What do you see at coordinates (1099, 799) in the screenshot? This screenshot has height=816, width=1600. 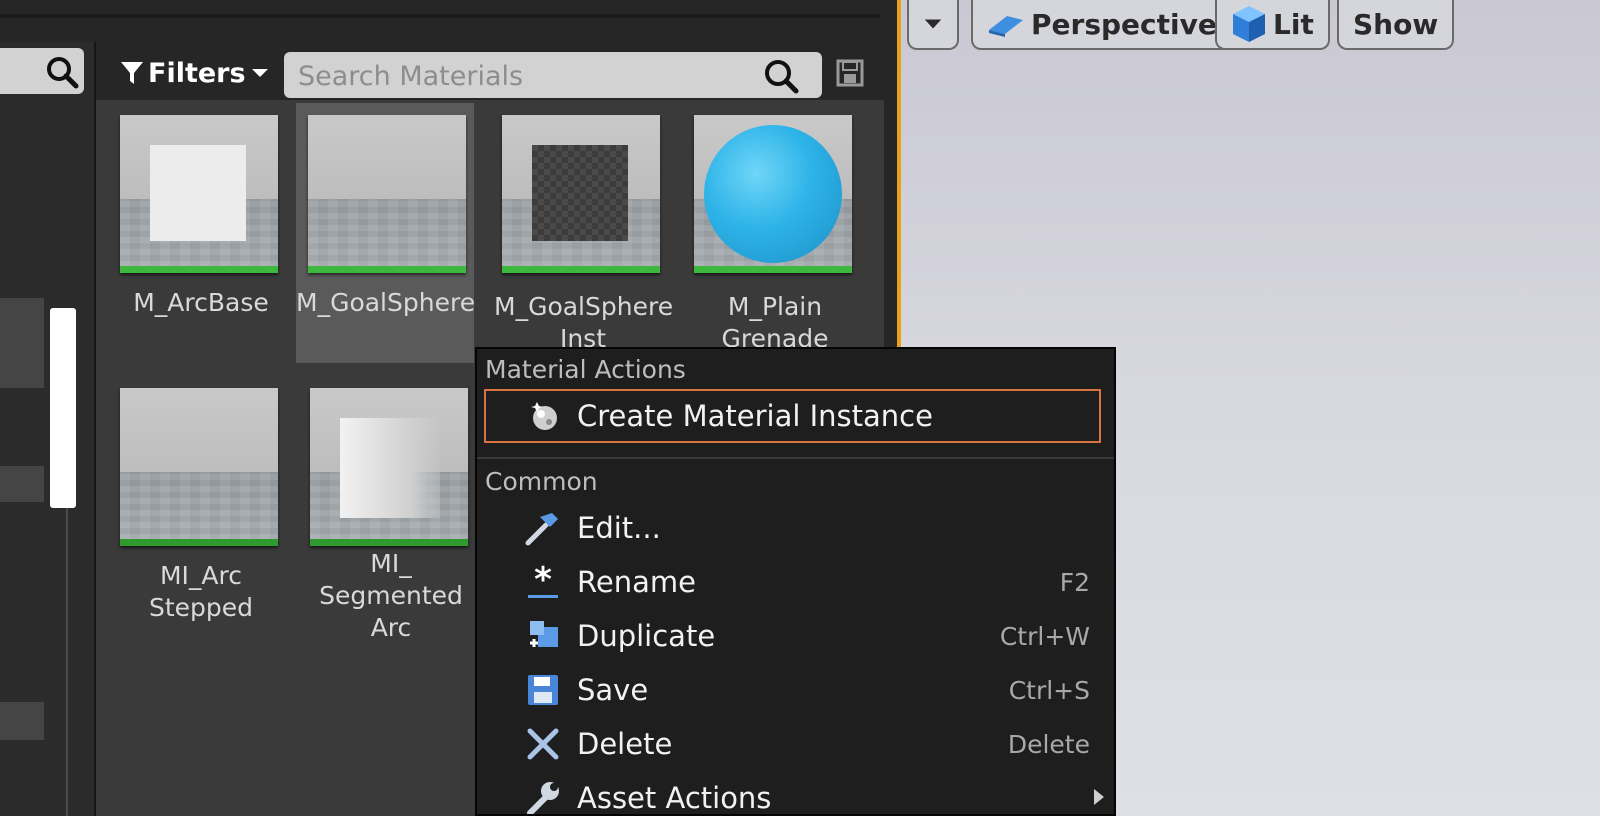 I see `submenu-arrow-icon` at bounding box center [1099, 799].